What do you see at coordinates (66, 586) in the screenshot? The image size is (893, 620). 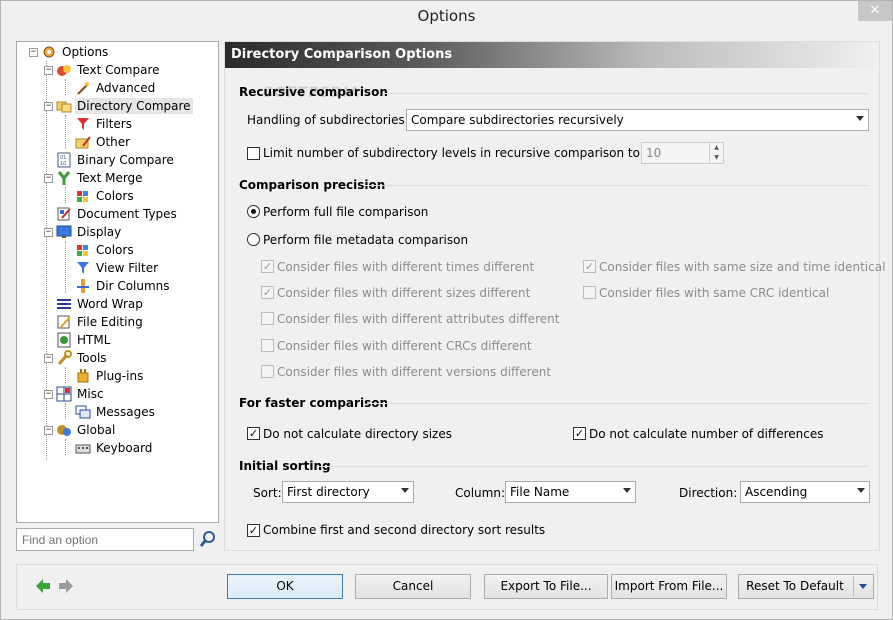 I see `forward-arrow-icon` at bounding box center [66, 586].